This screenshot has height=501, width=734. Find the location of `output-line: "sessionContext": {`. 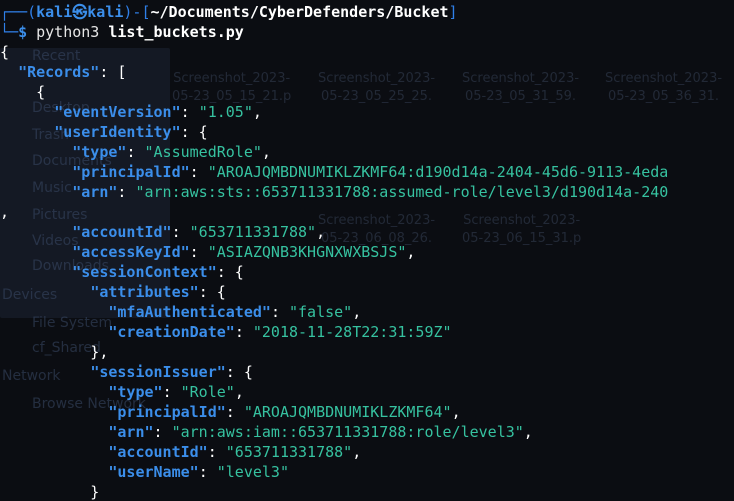

output-line: "sessionContext": { is located at coordinates (367, 272).